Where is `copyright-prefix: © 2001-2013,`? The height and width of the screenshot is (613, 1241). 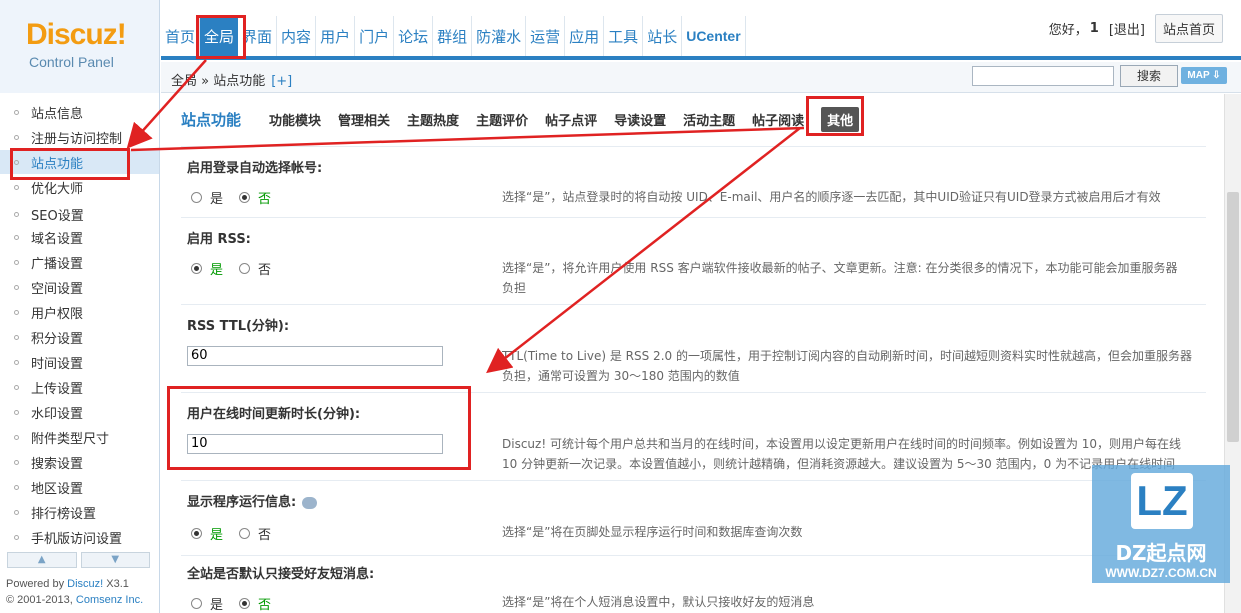
copyright-prefix: © 2001-2013, is located at coordinates (41, 600).